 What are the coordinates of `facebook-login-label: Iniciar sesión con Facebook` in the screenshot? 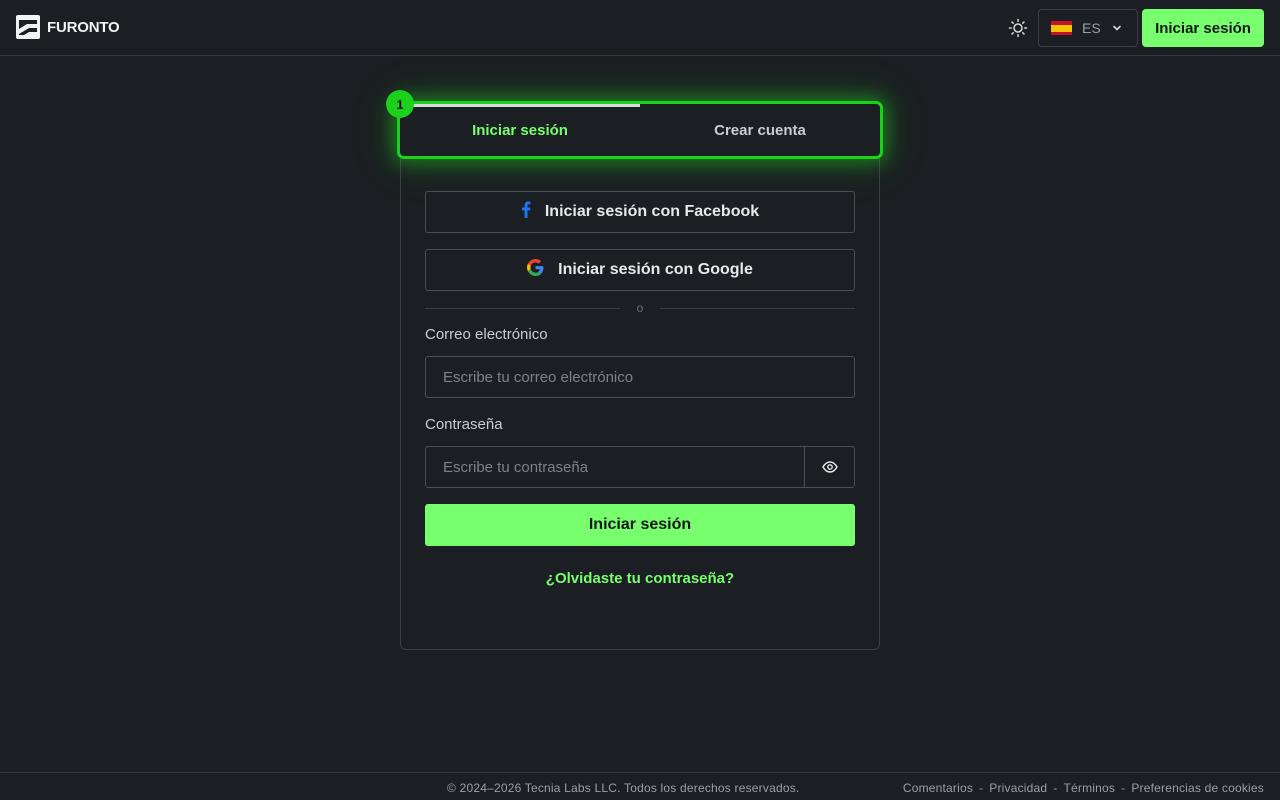 It's located at (652, 211).